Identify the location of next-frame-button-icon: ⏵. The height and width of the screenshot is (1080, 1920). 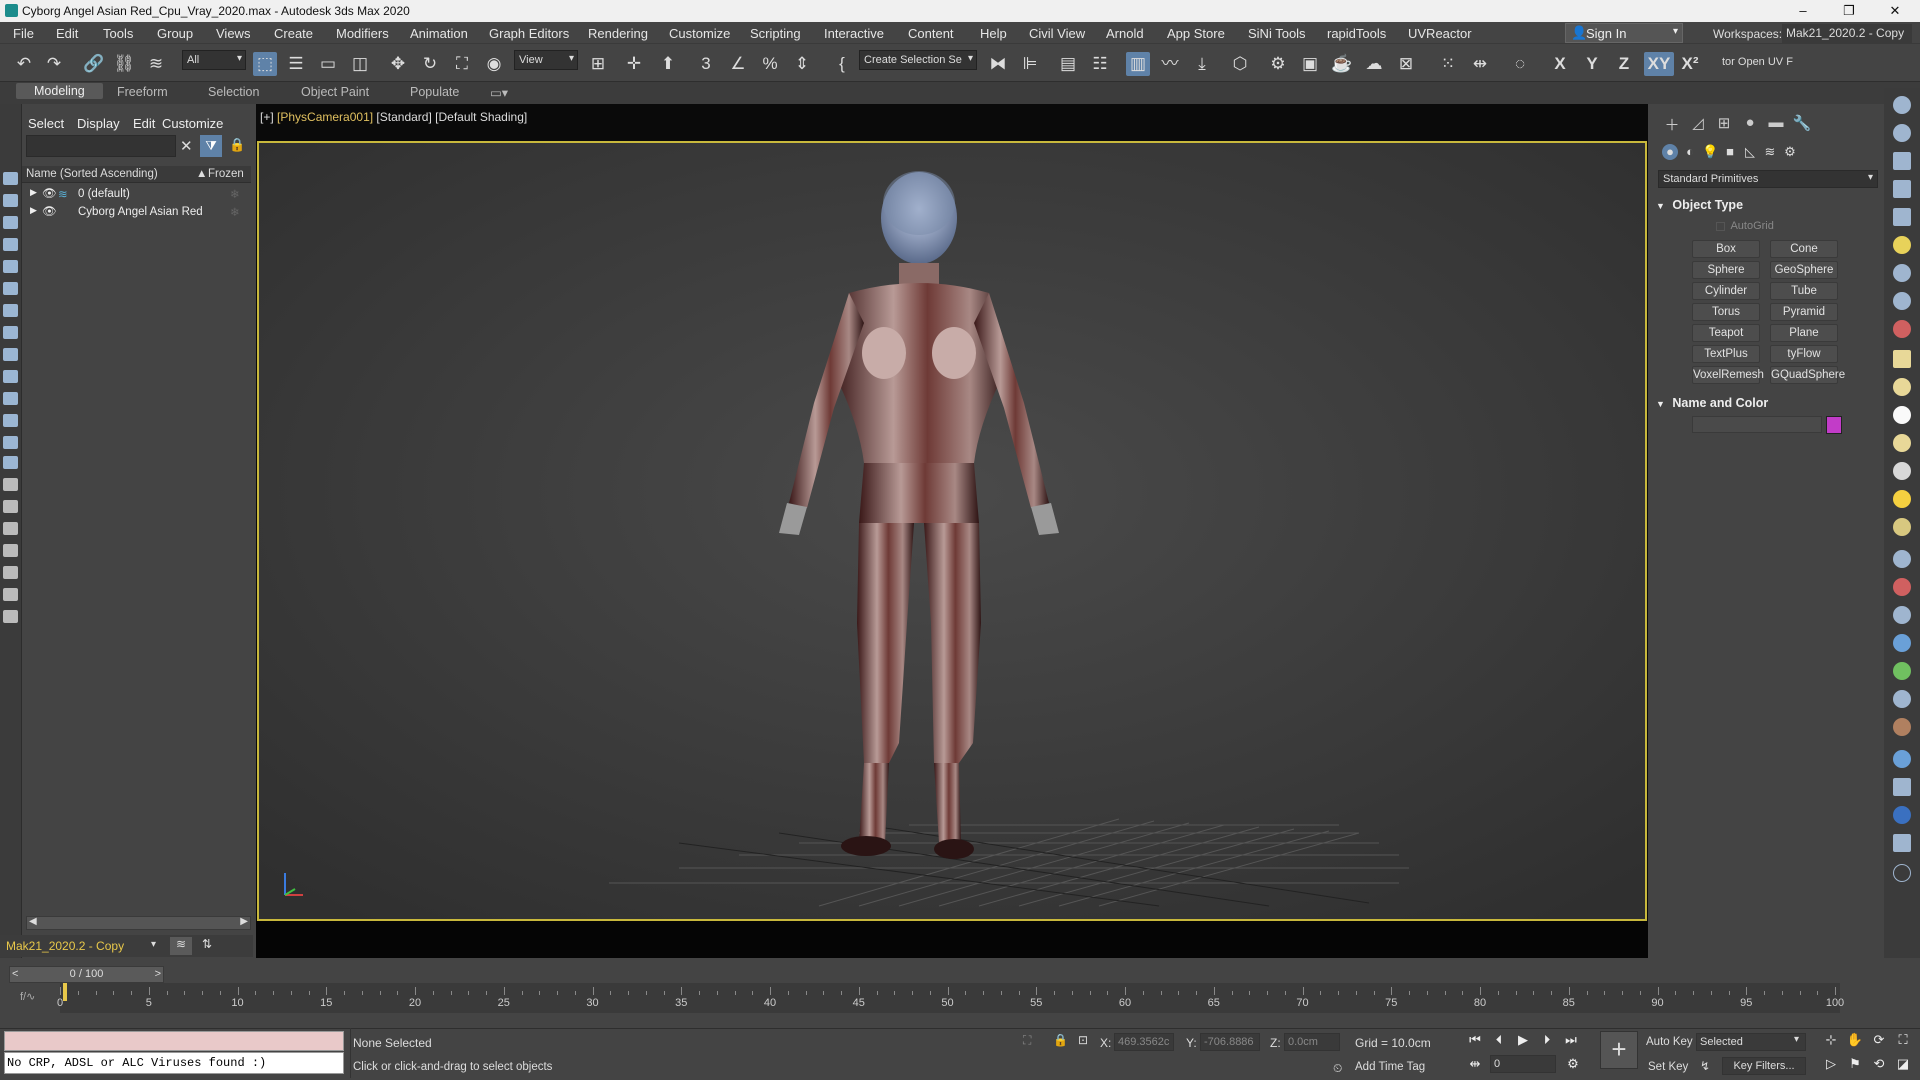
(1547, 1040).